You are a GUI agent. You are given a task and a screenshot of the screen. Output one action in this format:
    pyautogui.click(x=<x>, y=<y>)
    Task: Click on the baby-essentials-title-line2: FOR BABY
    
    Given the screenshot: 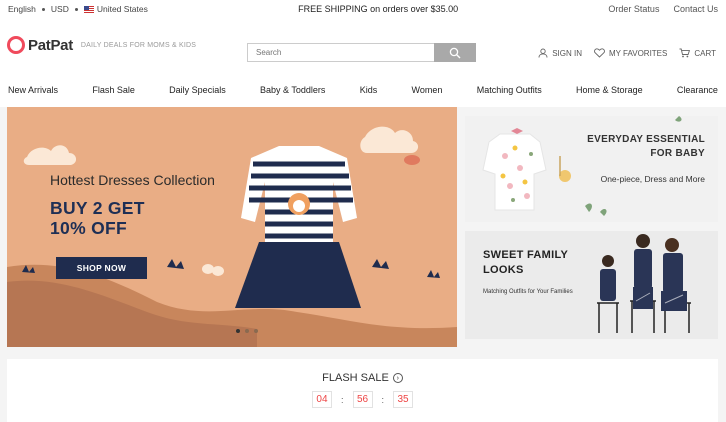 What is the action you would take?
    pyautogui.click(x=677, y=153)
    